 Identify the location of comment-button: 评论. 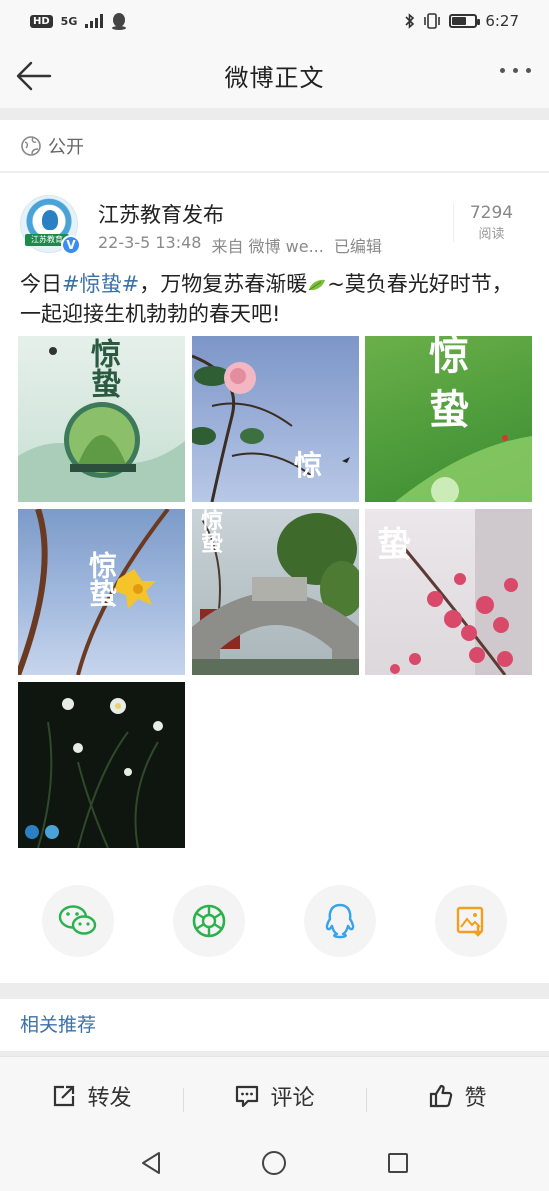
(274, 1096).